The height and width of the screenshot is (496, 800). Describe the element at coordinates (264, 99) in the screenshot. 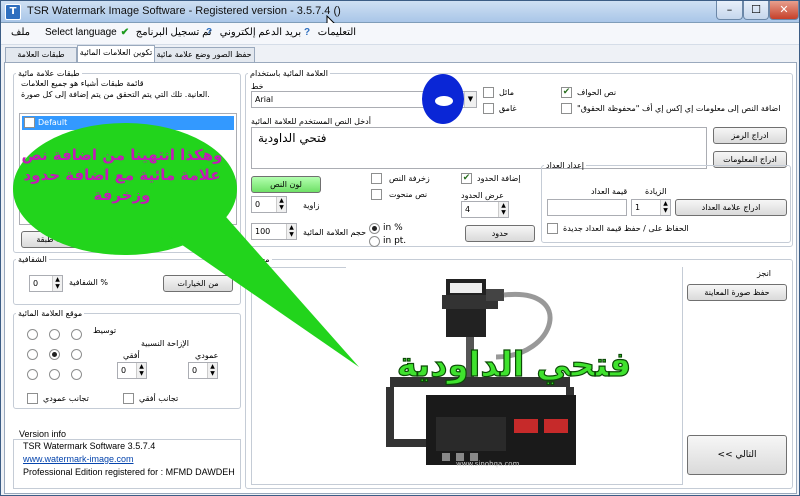

I see `font-value: Arial` at that location.